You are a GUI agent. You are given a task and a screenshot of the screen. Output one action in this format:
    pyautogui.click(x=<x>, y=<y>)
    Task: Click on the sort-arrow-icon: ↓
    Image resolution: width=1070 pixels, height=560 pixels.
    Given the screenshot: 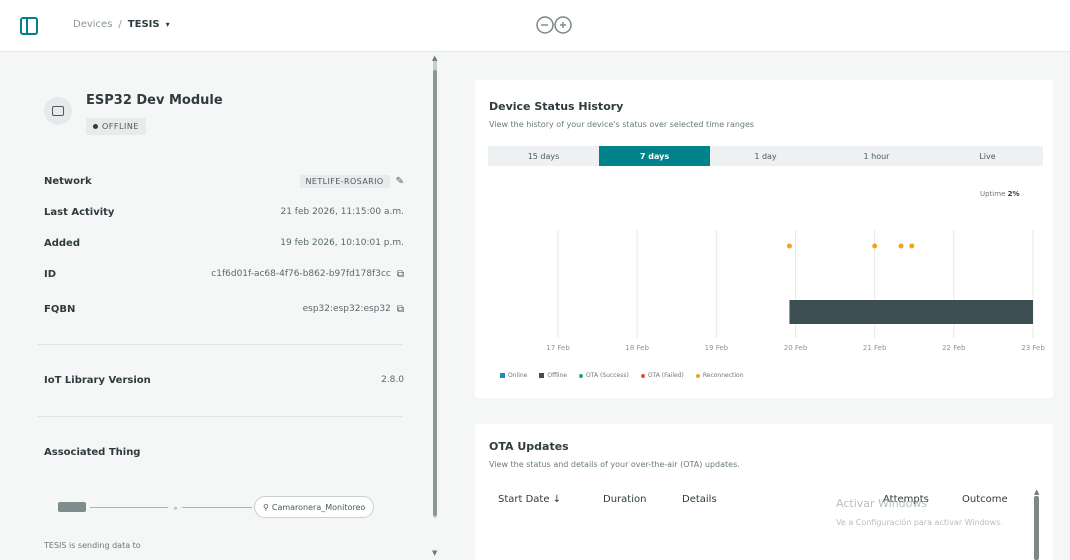 What is the action you would take?
    pyautogui.click(x=557, y=499)
    